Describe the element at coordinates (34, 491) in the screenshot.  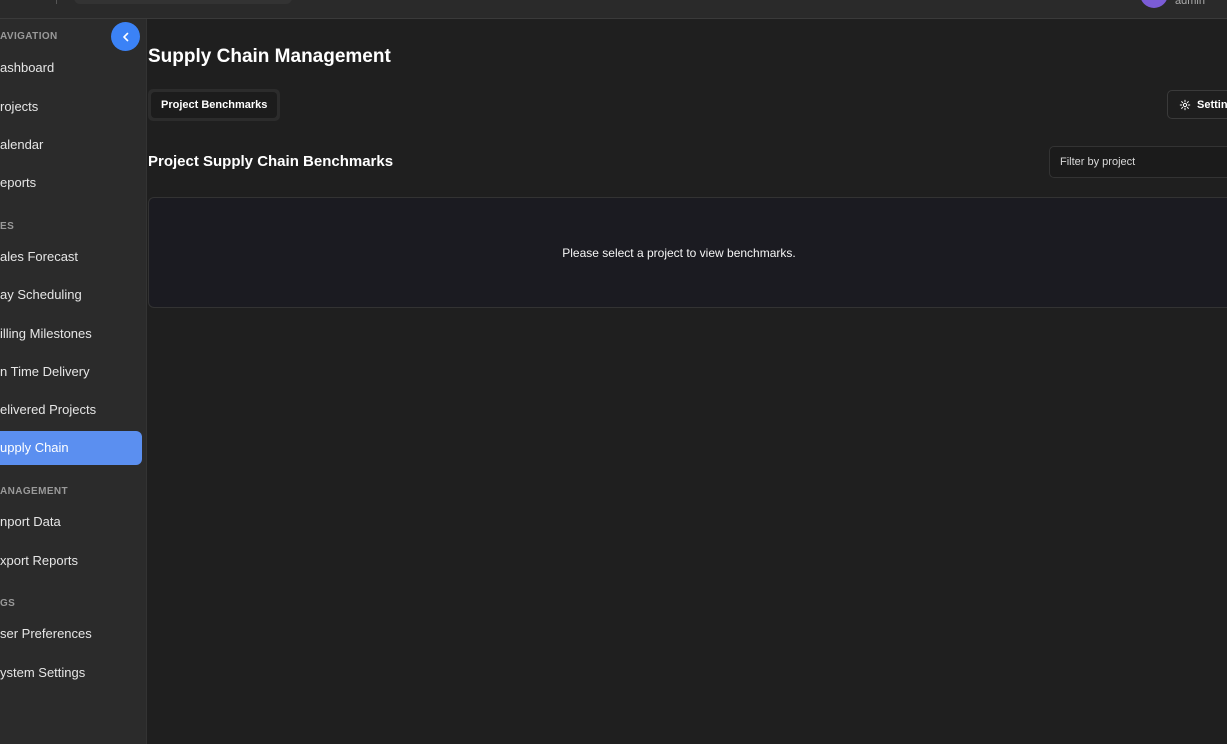
I see `sidebar-section-management: ANAGEMENT` at that location.